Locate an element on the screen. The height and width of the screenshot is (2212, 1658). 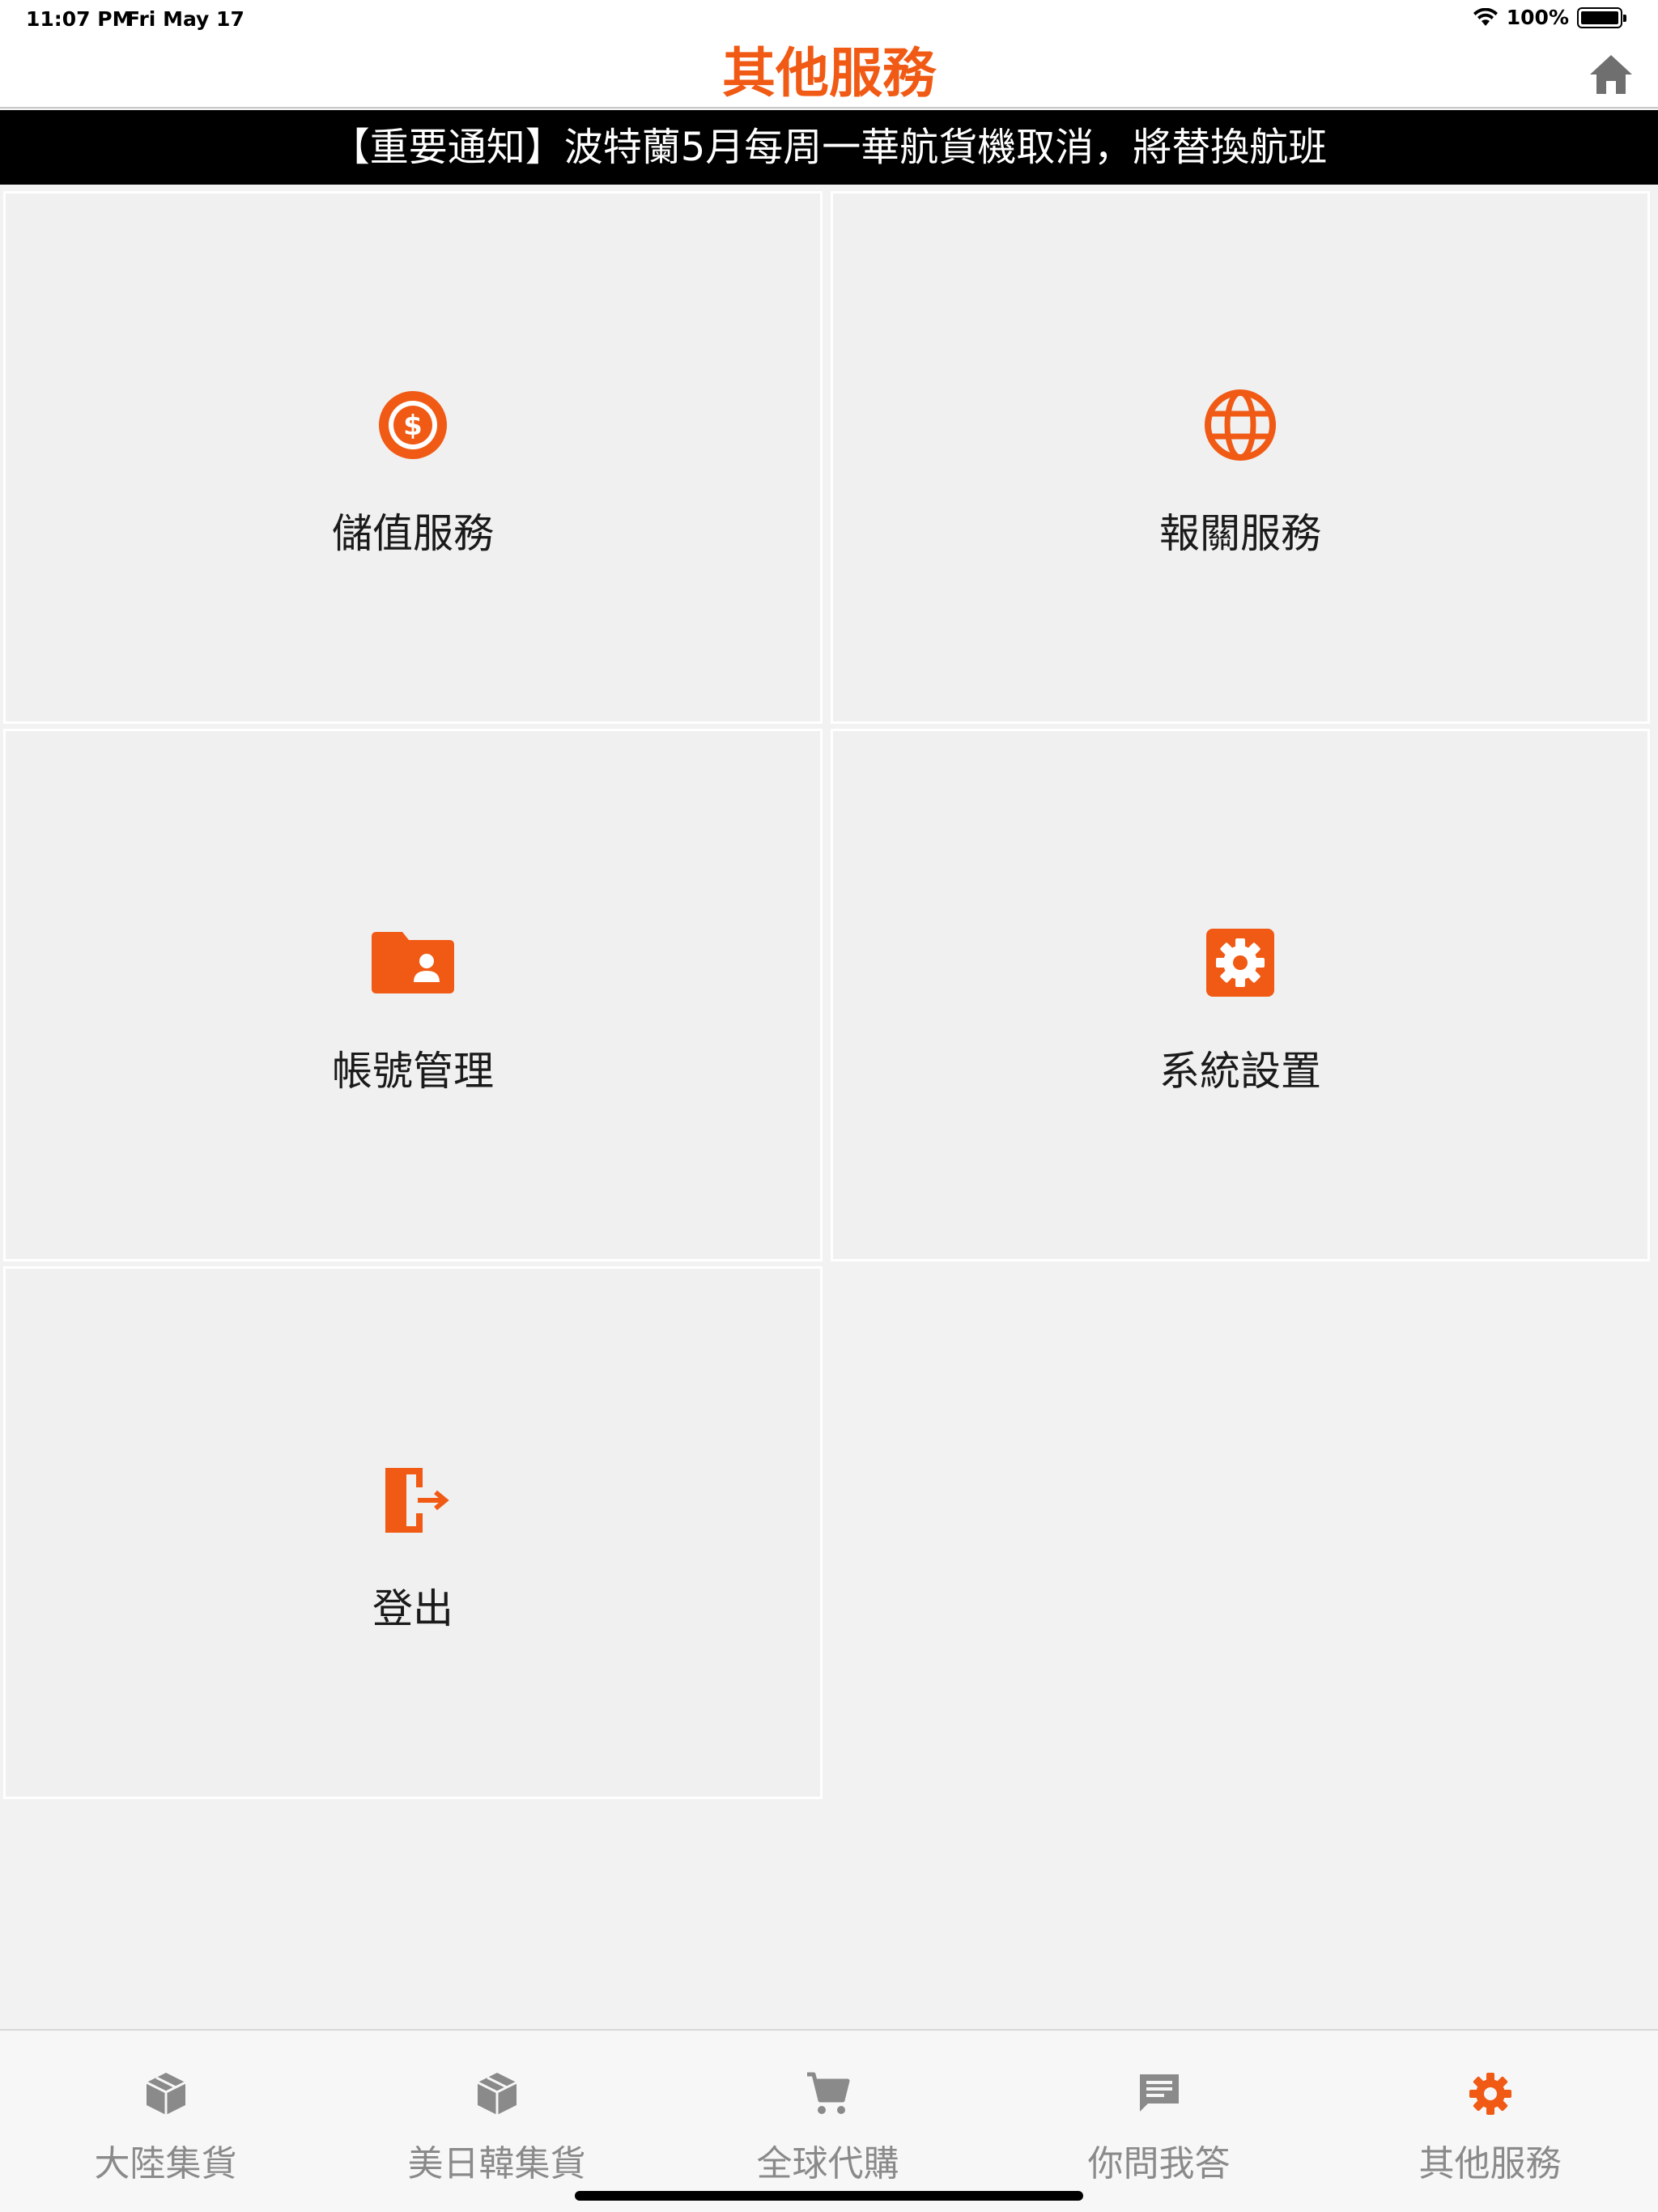
notice-banner: 【重要通知】波特蘭5月每周一華航貨機取消，將替換航班 is located at coordinates (829, 147).